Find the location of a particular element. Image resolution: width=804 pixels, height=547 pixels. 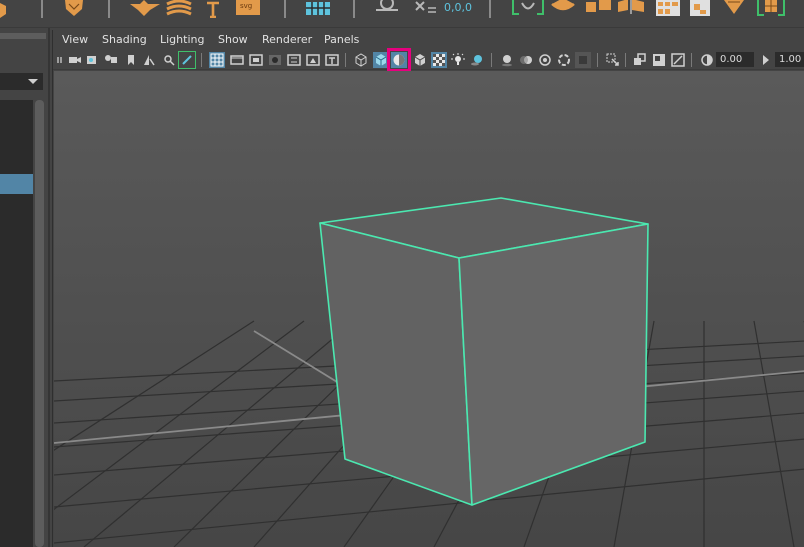

camera-icon is located at coordinates (75, 60).